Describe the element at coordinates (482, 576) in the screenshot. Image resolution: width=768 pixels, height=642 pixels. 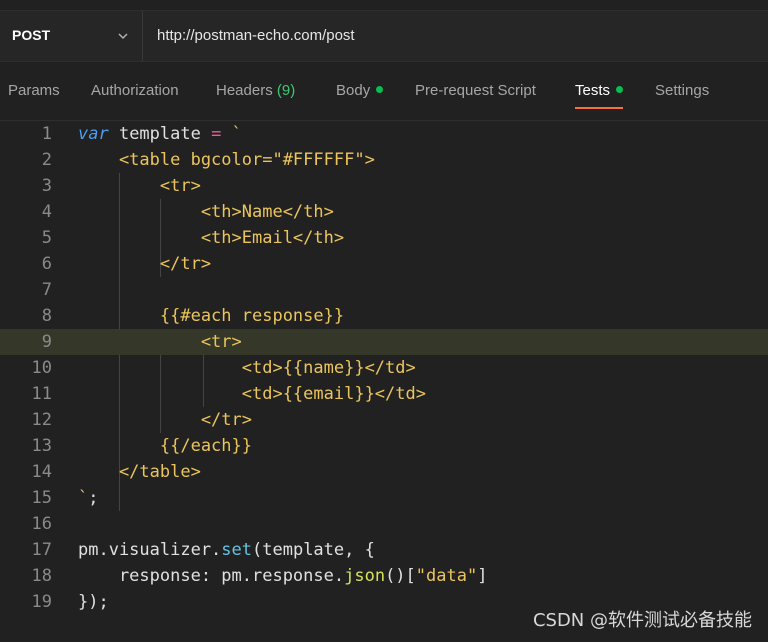
I see `punctuation-token: ]` at that location.